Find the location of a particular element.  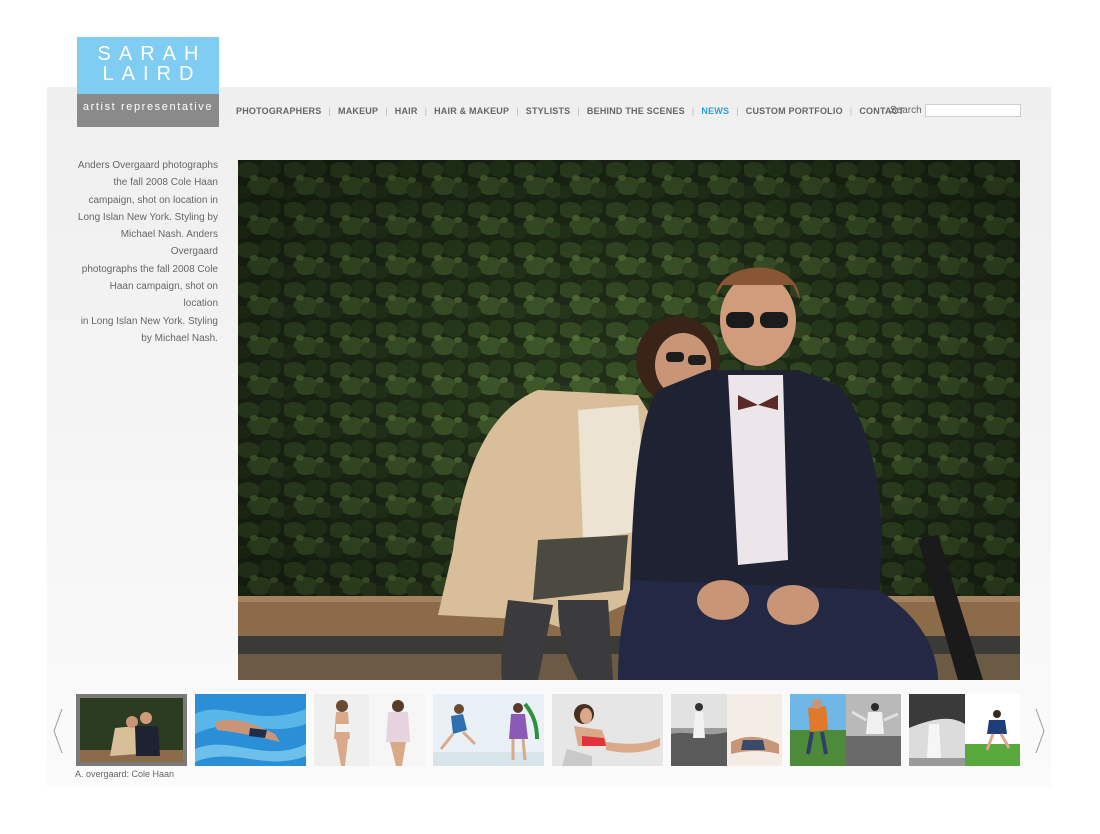

logo-wordmark: SARAH LAIRD is located at coordinates (148, 65).